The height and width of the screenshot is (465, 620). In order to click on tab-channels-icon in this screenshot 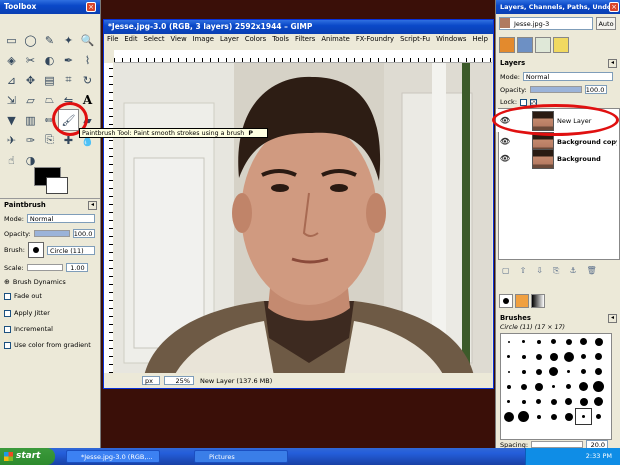, I will do `click(525, 45)`.